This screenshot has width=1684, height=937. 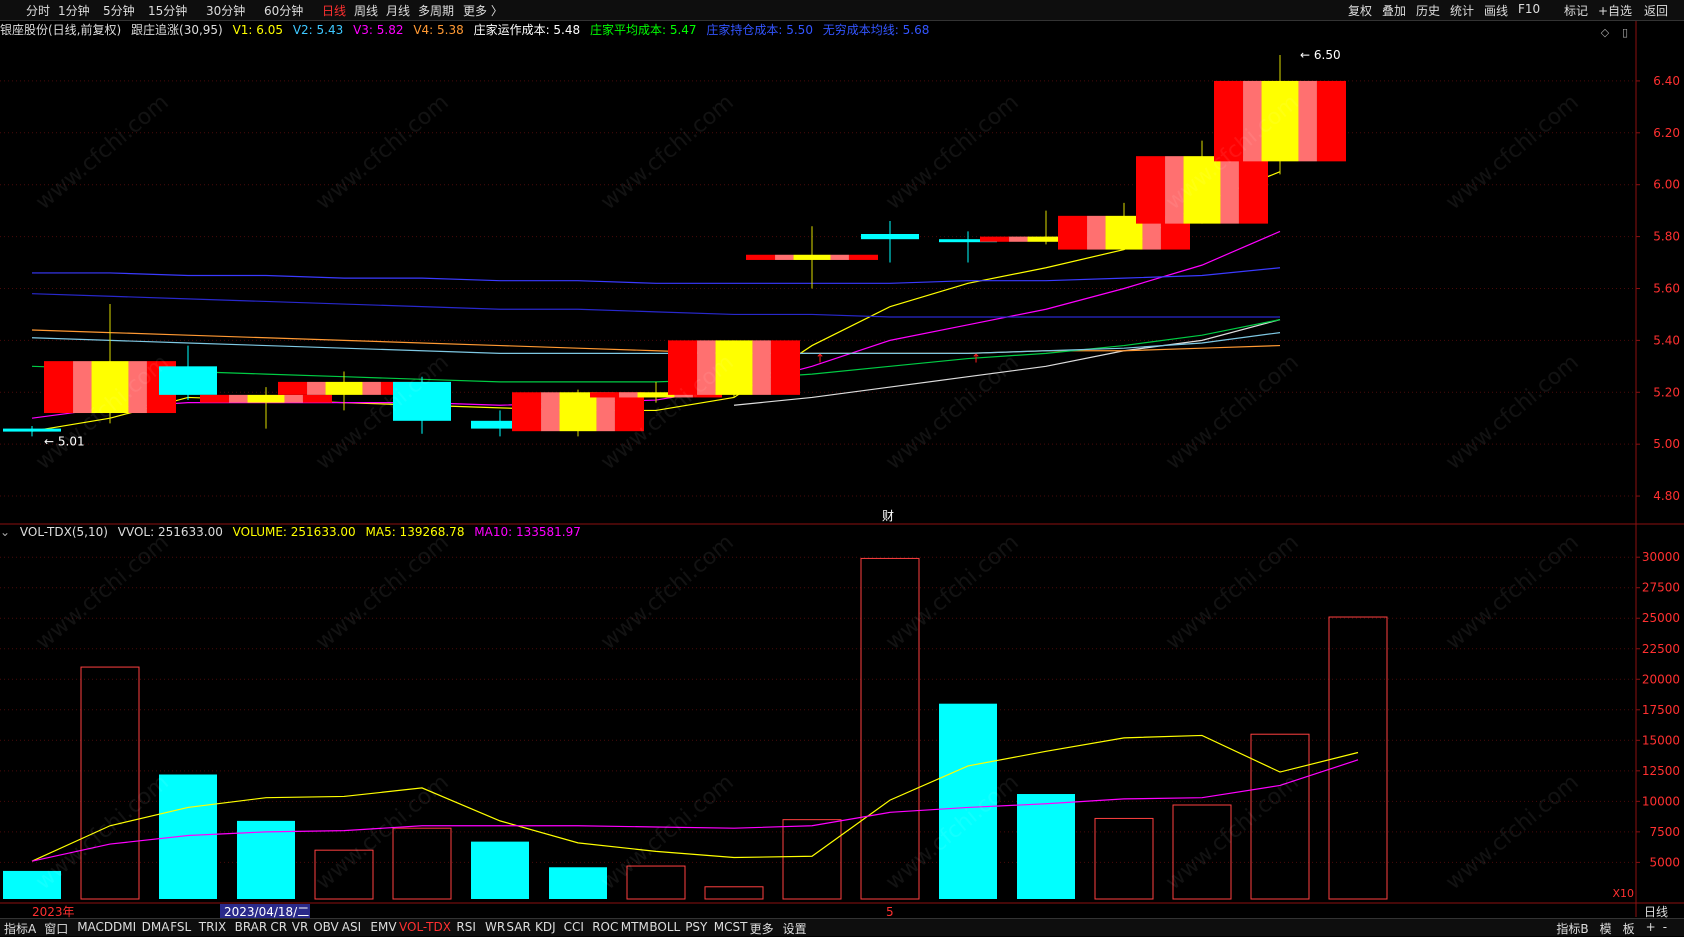 I want to click on candle-body, so click(x=32, y=430).